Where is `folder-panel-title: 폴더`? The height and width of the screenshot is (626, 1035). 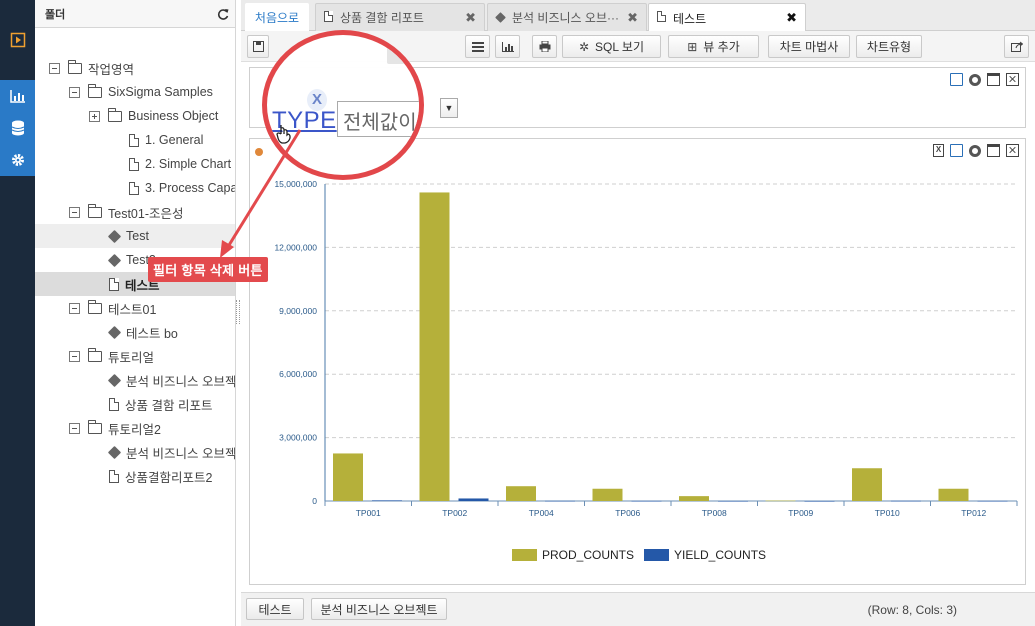 folder-panel-title: 폴더 is located at coordinates (55, 14).